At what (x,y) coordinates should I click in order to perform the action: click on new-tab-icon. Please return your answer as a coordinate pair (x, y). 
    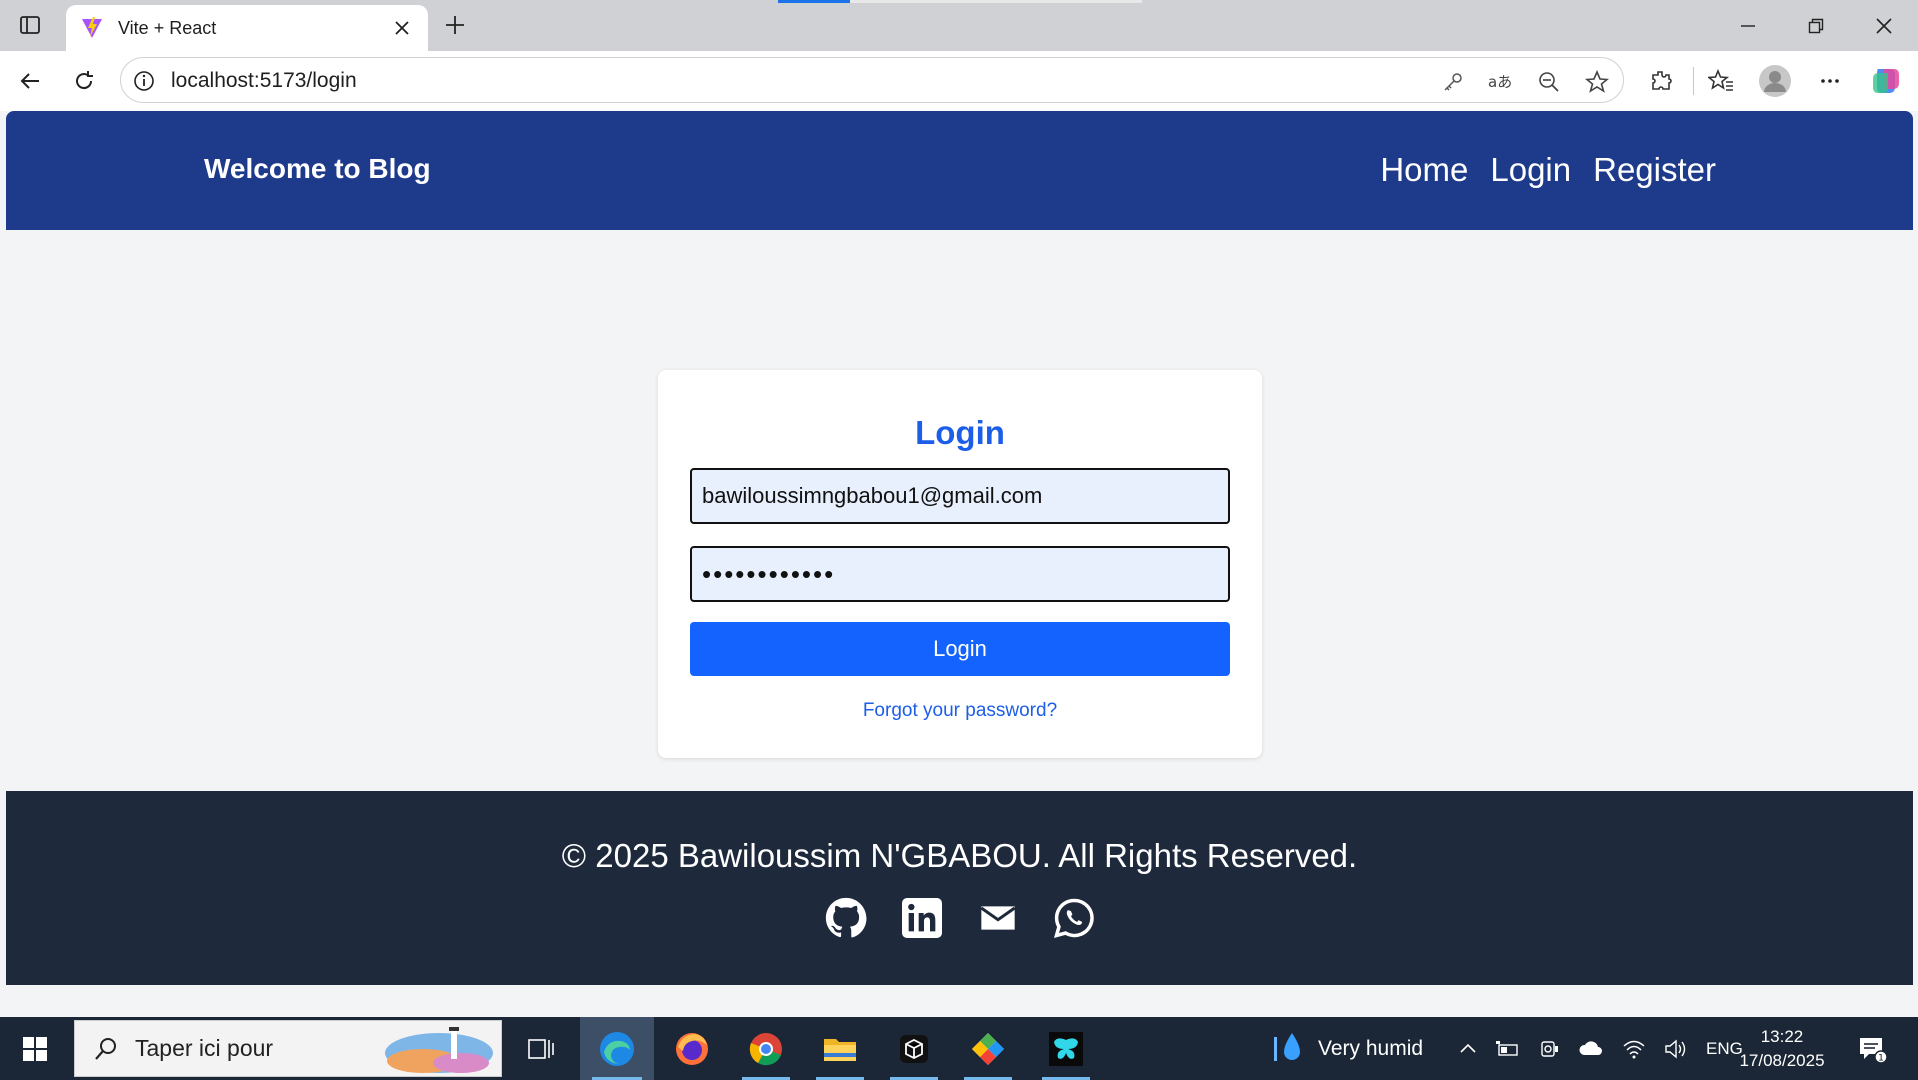
    Looking at the image, I should click on (455, 25).